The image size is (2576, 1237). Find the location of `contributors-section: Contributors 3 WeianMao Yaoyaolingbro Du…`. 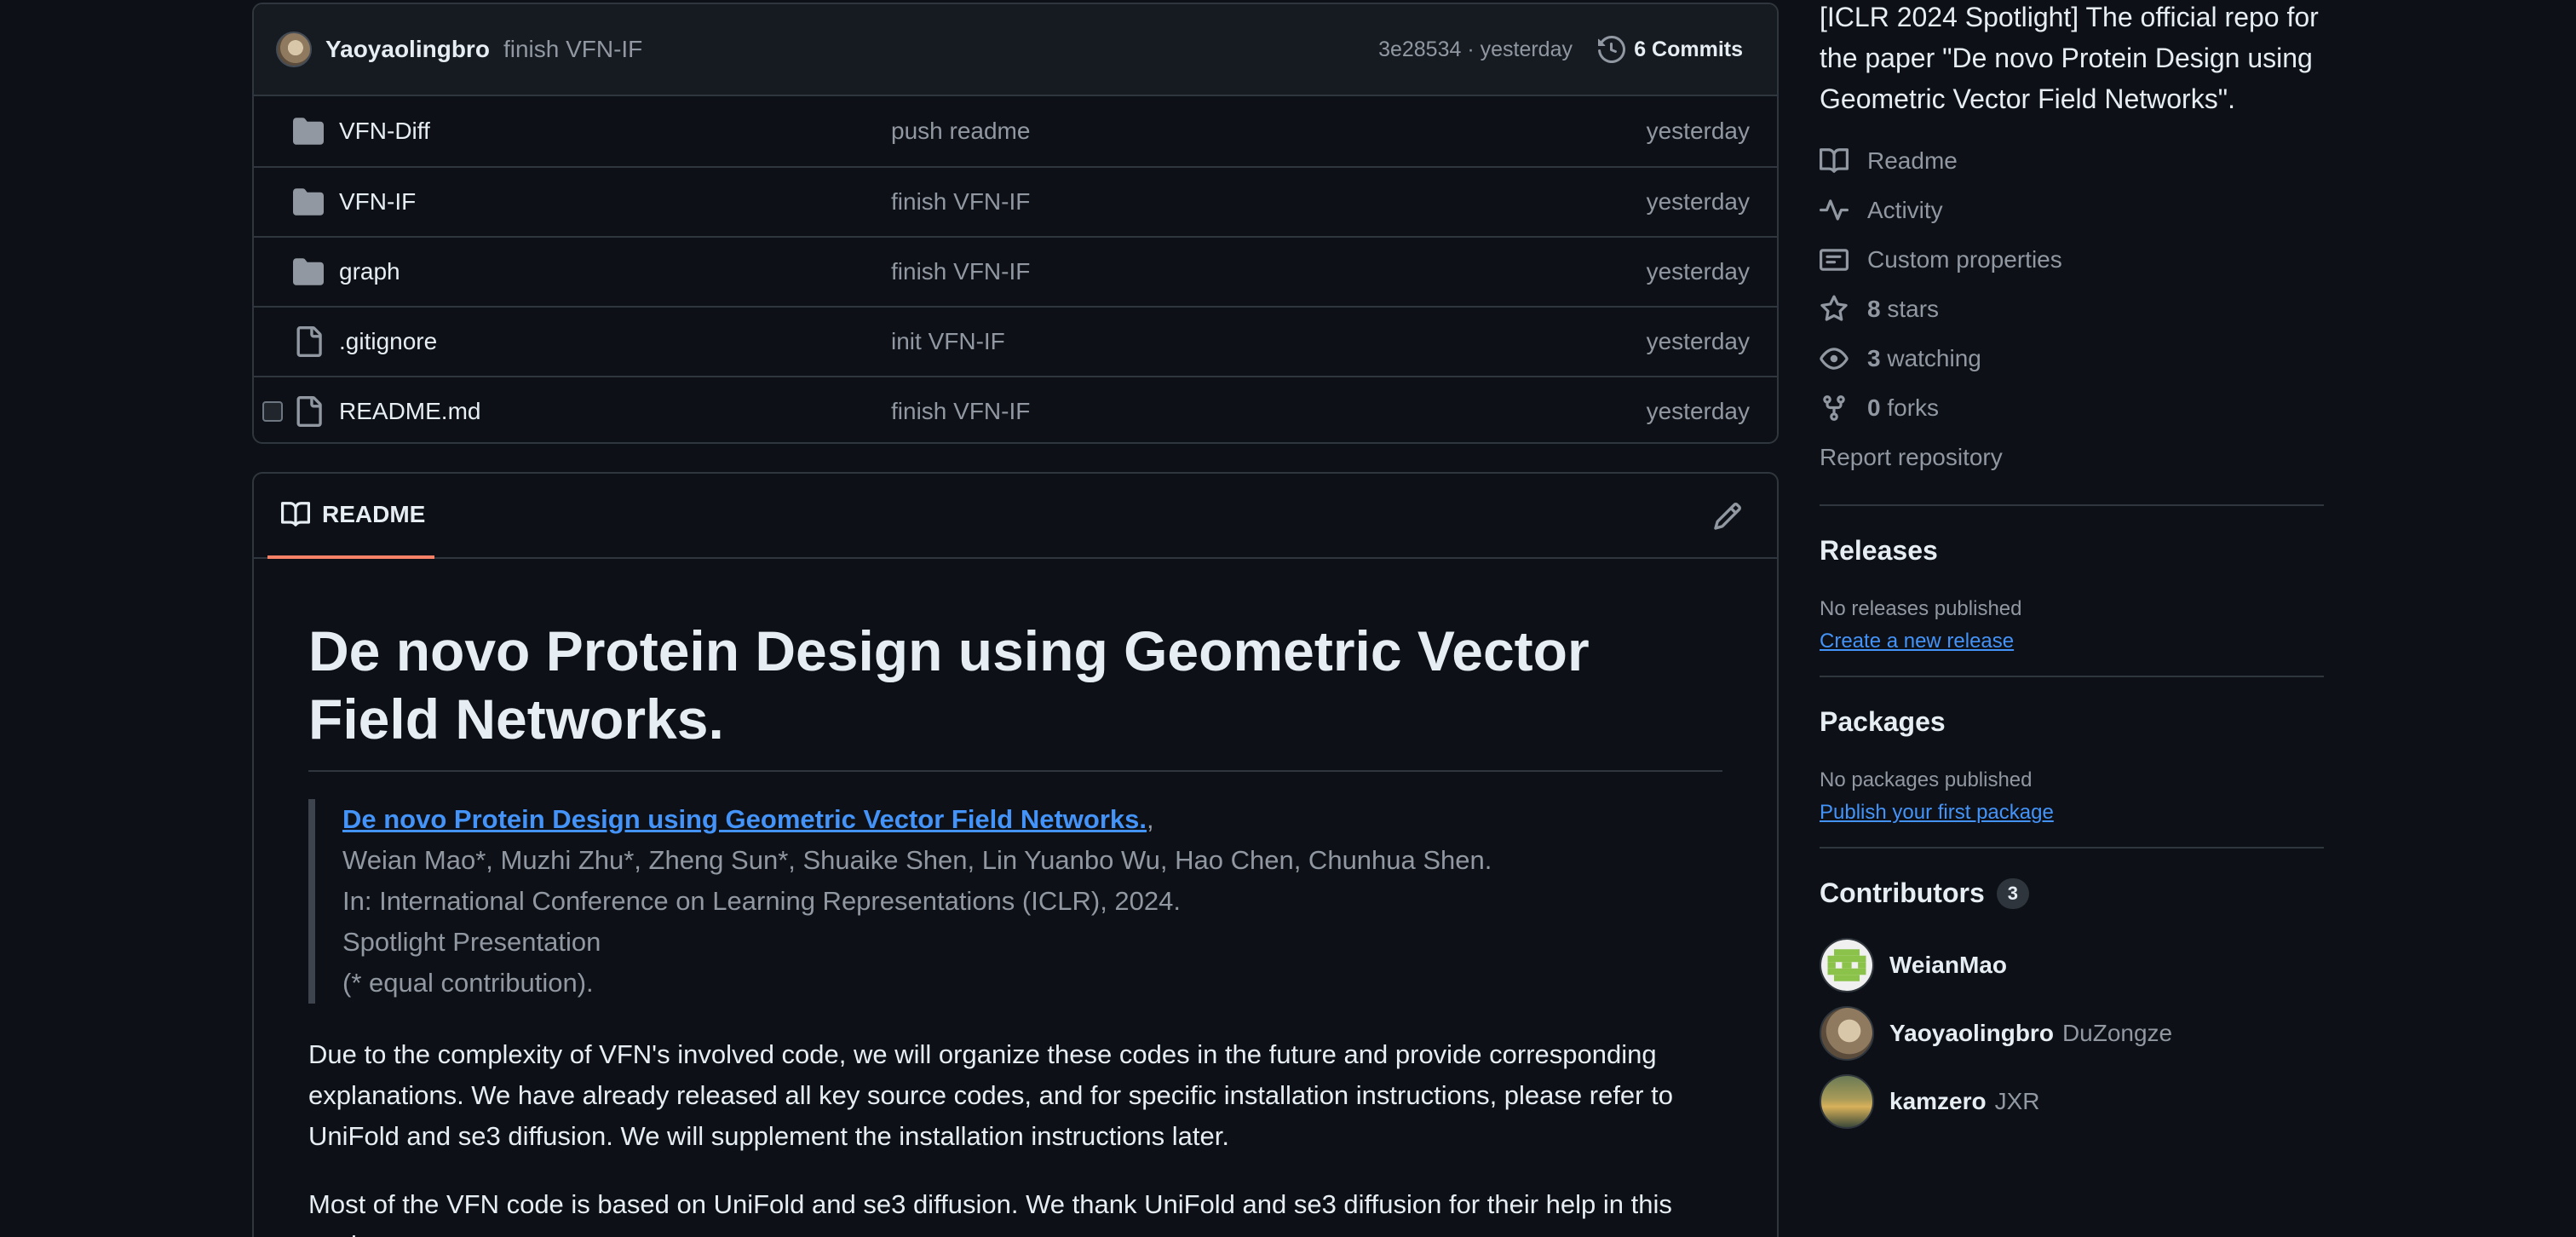

contributors-section: Contributors 3 WeianMao Yaoyaolingbro Du… is located at coordinates (2072, 991).